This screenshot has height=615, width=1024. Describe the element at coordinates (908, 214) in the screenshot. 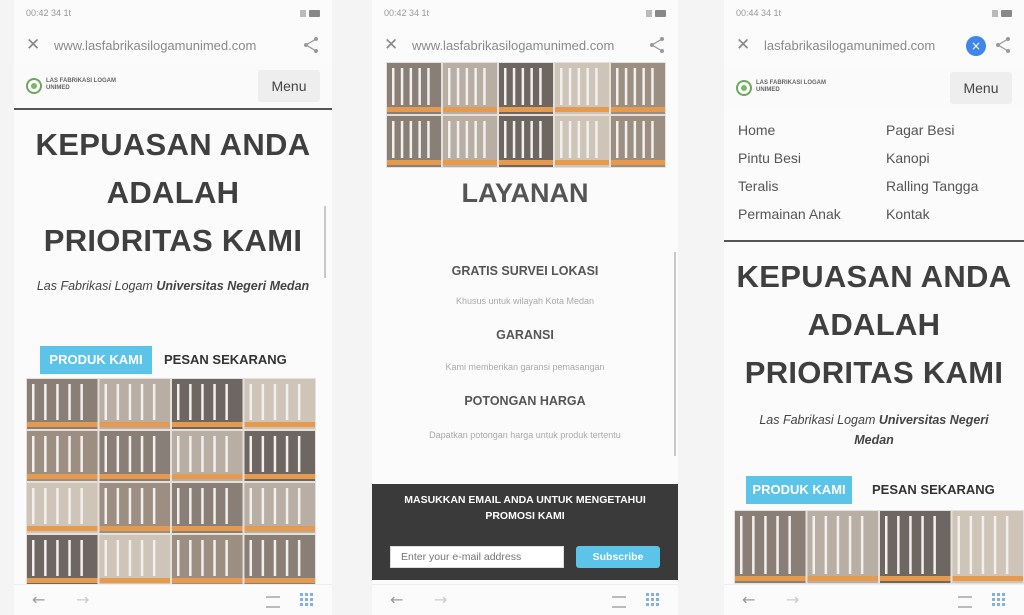

I see `nav-item-kontak: Kontak` at that location.